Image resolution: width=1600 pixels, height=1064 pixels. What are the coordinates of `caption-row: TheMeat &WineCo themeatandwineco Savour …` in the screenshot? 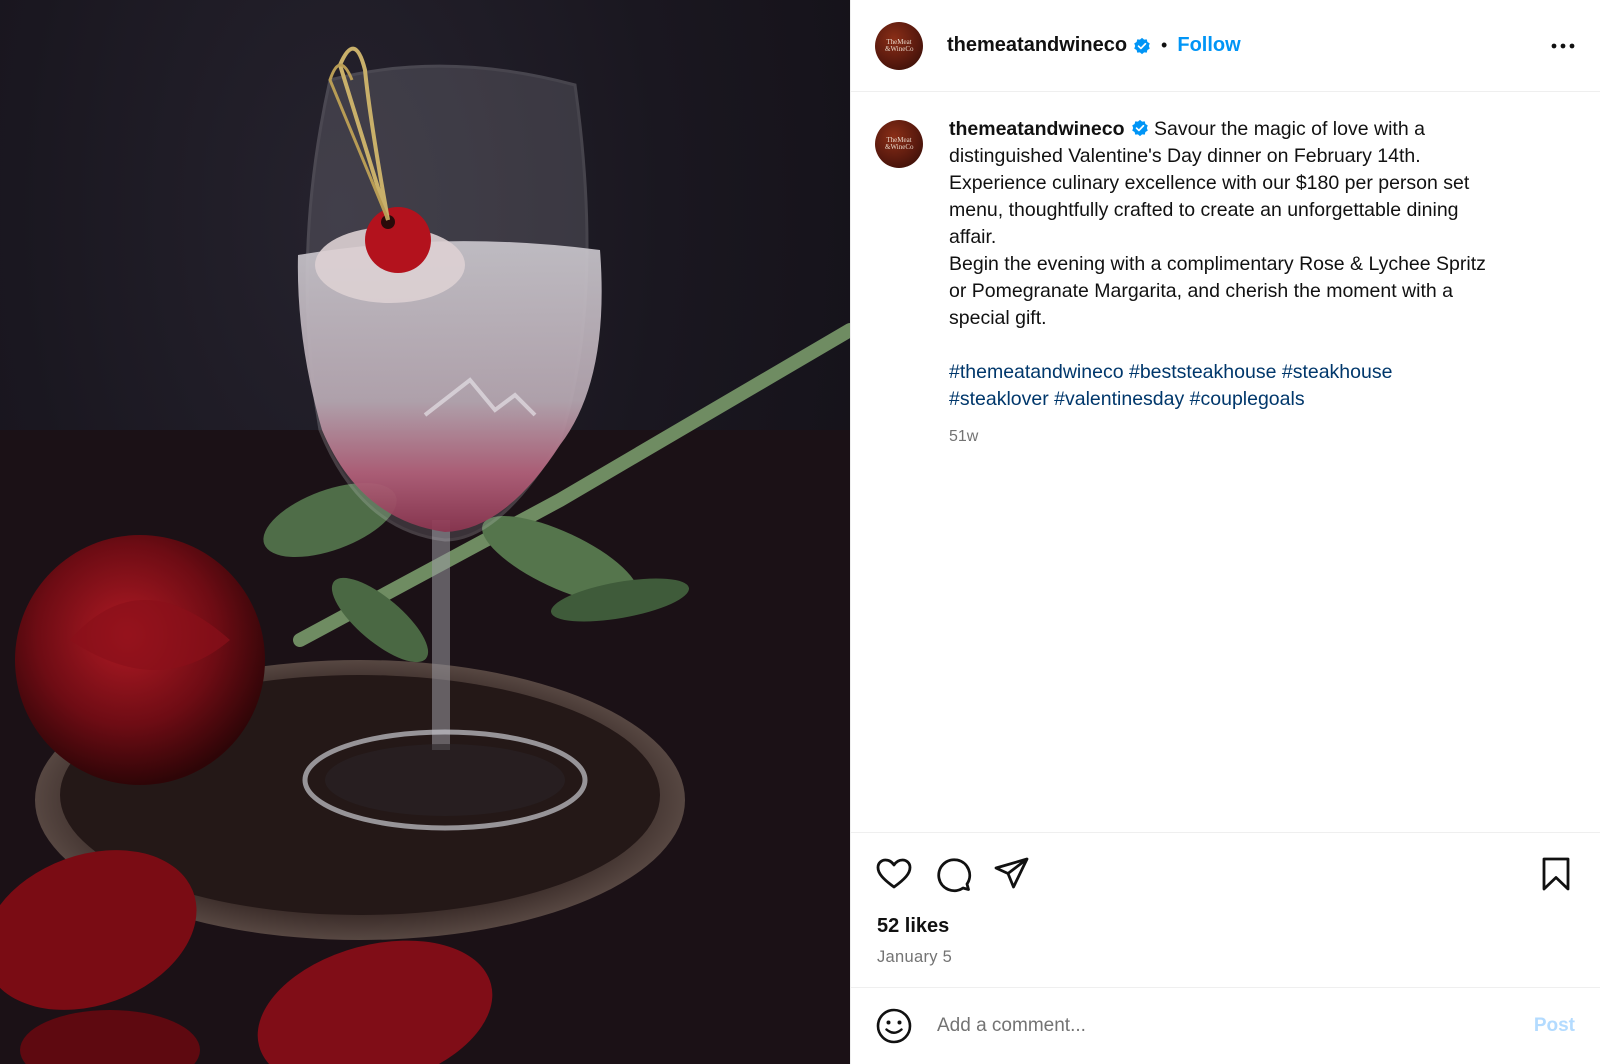 It's located at (1226, 283).